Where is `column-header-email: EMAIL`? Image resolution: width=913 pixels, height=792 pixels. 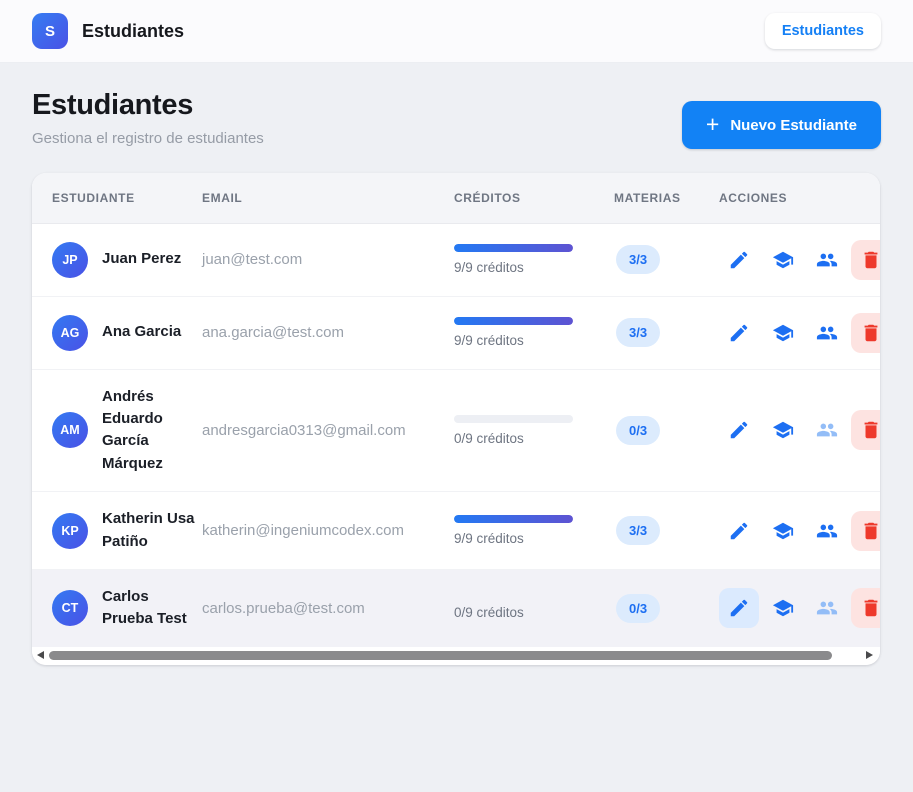
column-header-email: EMAIL is located at coordinates (328, 198).